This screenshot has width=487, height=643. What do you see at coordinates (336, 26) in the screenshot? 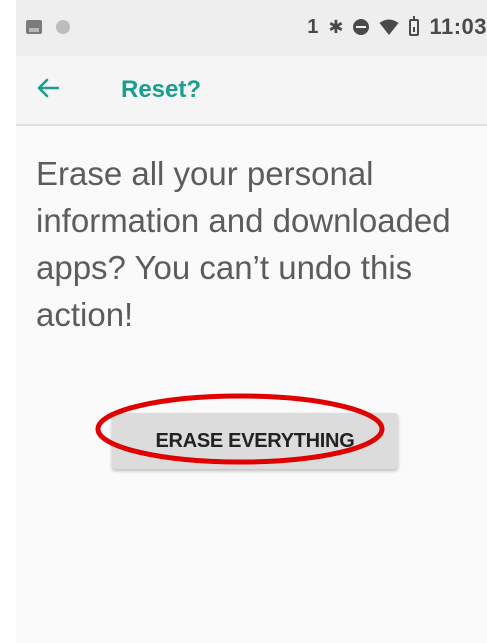
I see `bluetooth-icon: ✱` at bounding box center [336, 26].